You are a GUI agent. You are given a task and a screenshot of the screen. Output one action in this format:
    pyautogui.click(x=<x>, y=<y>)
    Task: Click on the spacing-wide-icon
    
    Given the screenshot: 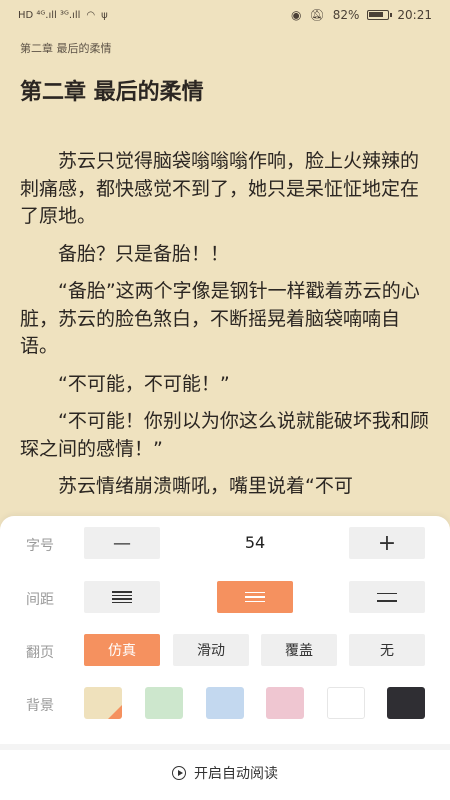 What is the action you would take?
    pyautogui.click(x=387, y=597)
    